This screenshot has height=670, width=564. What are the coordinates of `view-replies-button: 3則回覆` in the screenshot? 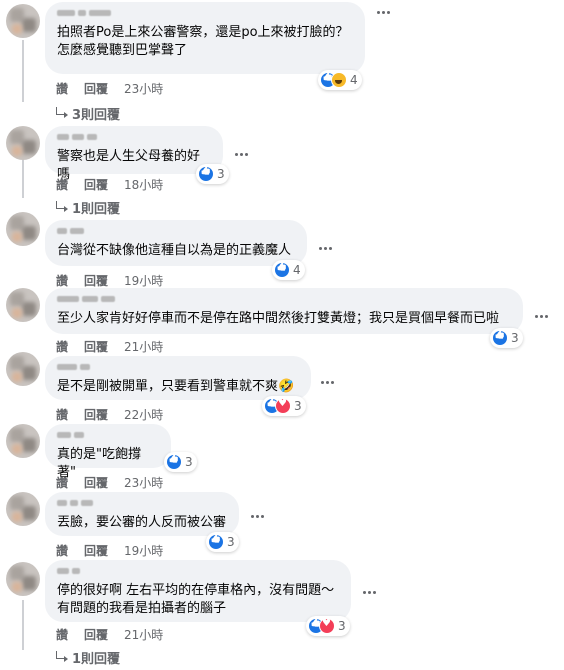 It's located at (88, 113).